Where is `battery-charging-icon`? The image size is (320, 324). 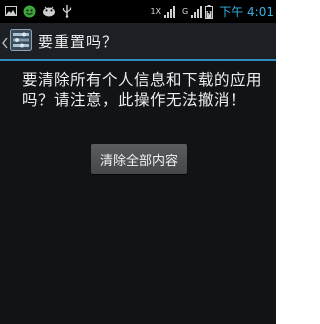 battery-charging-icon is located at coordinates (209, 11).